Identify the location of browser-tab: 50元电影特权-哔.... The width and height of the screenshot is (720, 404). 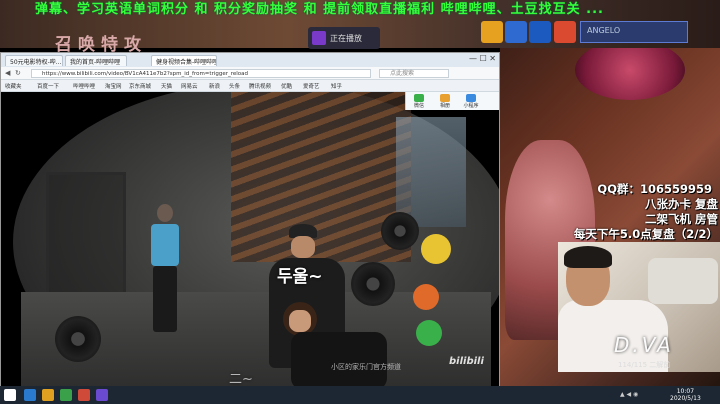
(34, 60).